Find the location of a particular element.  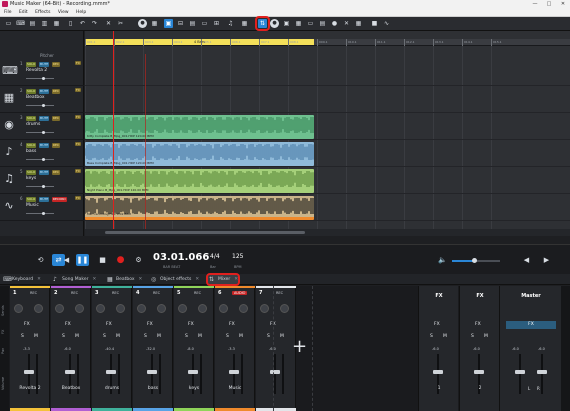

track-header: ∿ 6 SOLO MUTE RECORD FX Music is located at coordinates (42, 208).